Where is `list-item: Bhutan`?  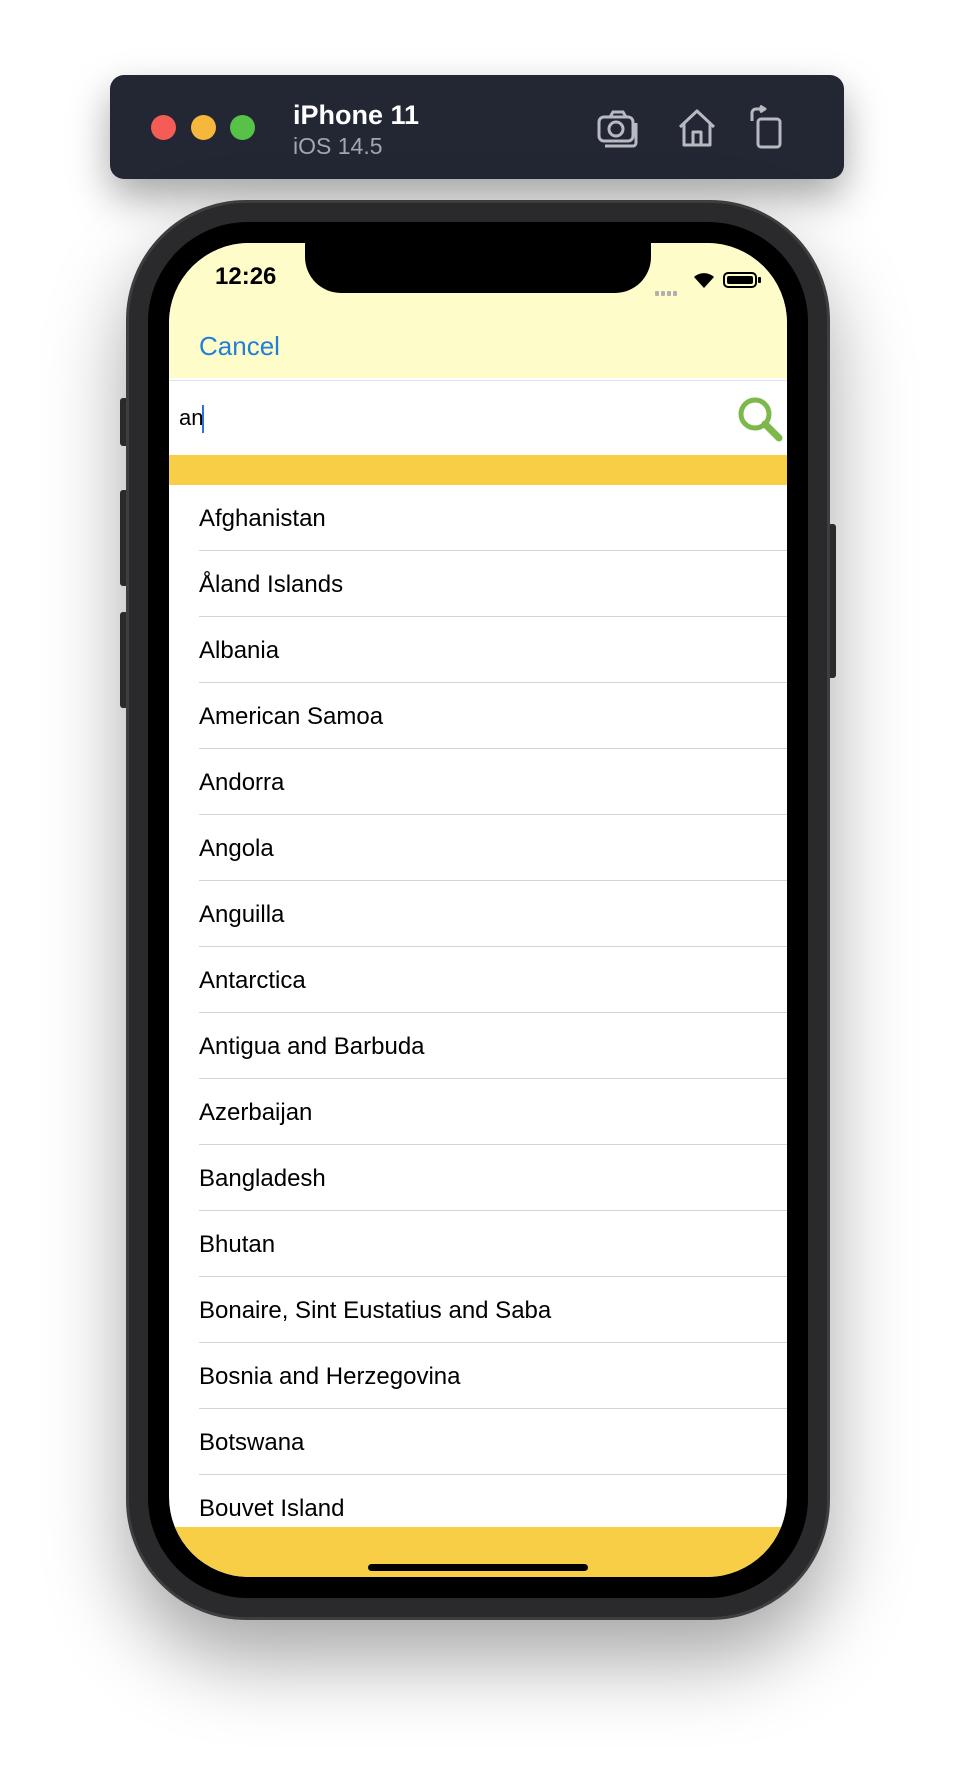 list-item: Bhutan is located at coordinates (478, 1244).